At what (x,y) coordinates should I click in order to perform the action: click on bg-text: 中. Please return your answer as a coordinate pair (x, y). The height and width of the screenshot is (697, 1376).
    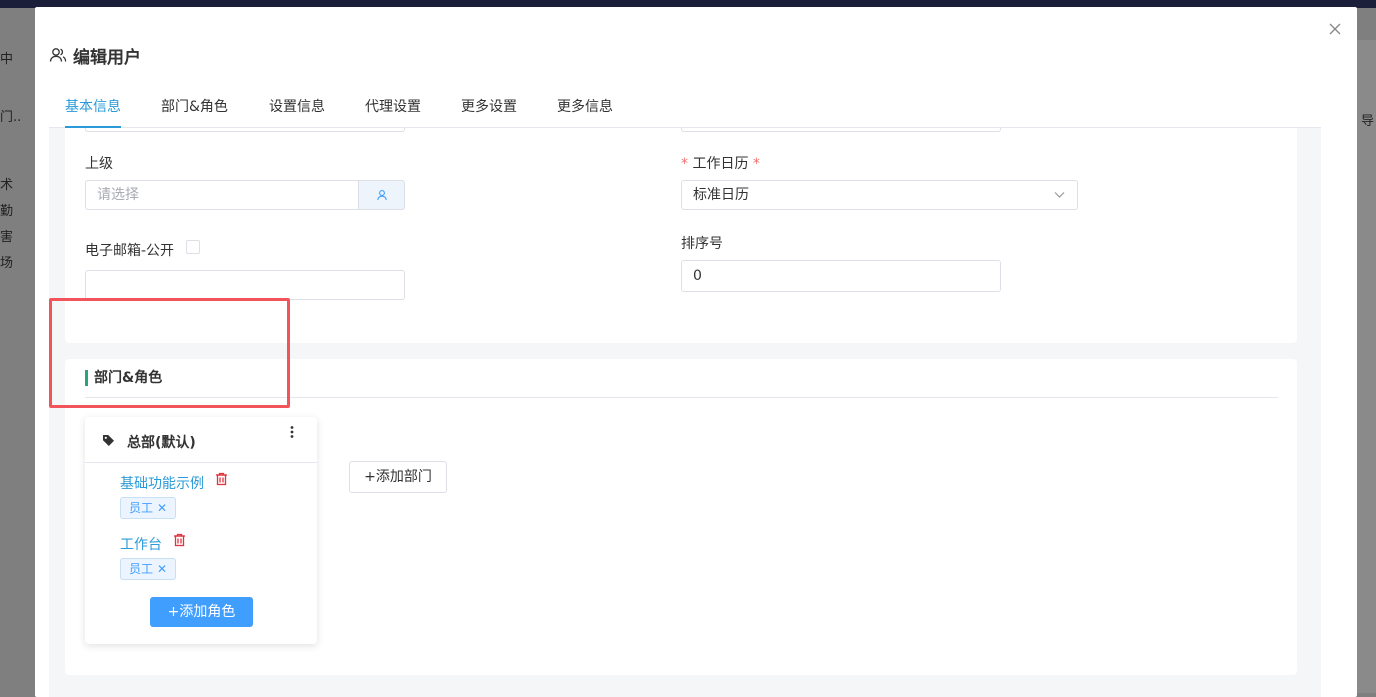
    Looking at the image, I should click on (7, 59).